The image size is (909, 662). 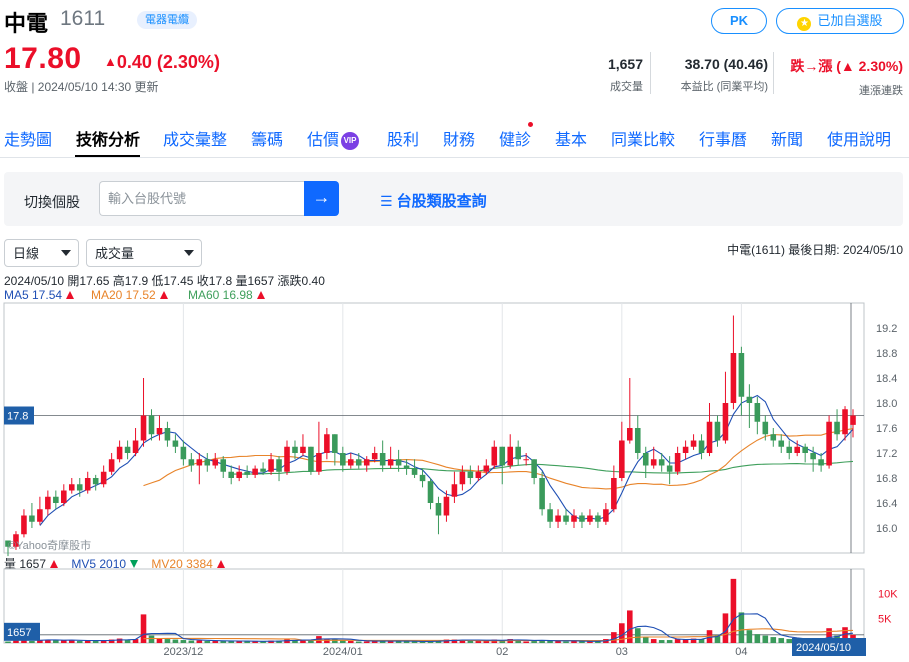 I want to click on tab-calendar: 行事曆, so click(x=723, y=138).